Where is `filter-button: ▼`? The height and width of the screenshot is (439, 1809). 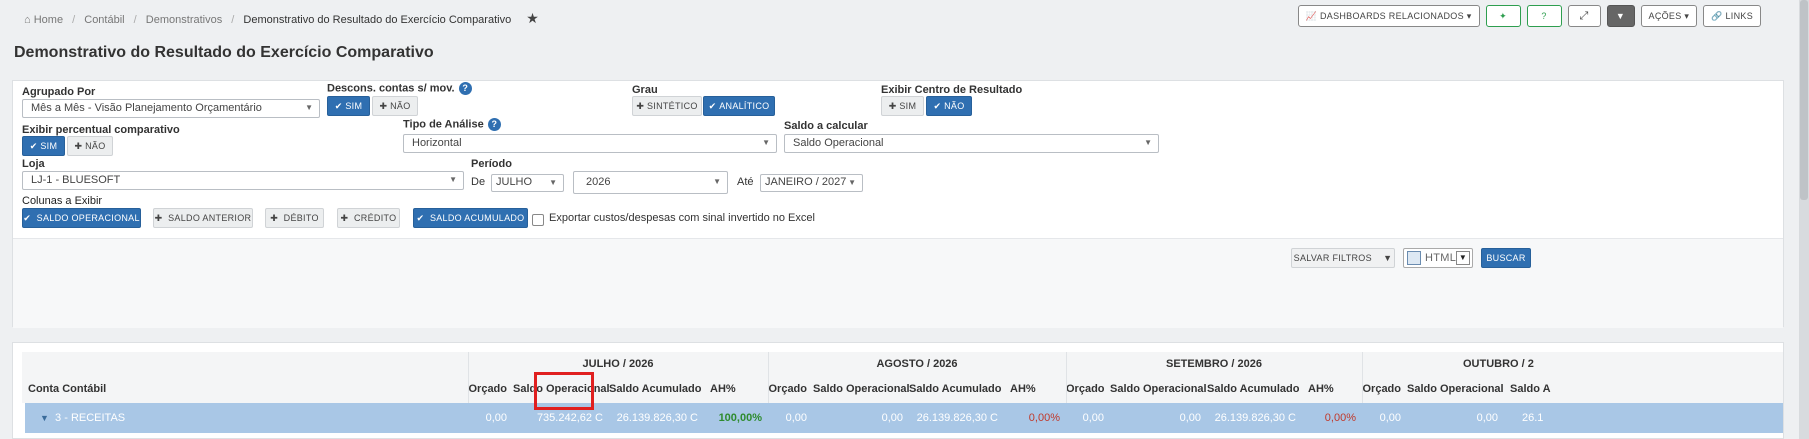
filter-button: ▼ is located at coordinates (1620, 16).